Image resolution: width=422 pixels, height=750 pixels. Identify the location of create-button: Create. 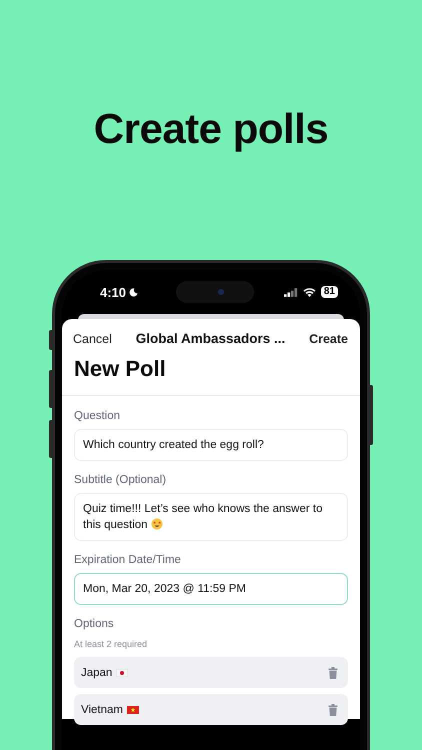
(328, 339).